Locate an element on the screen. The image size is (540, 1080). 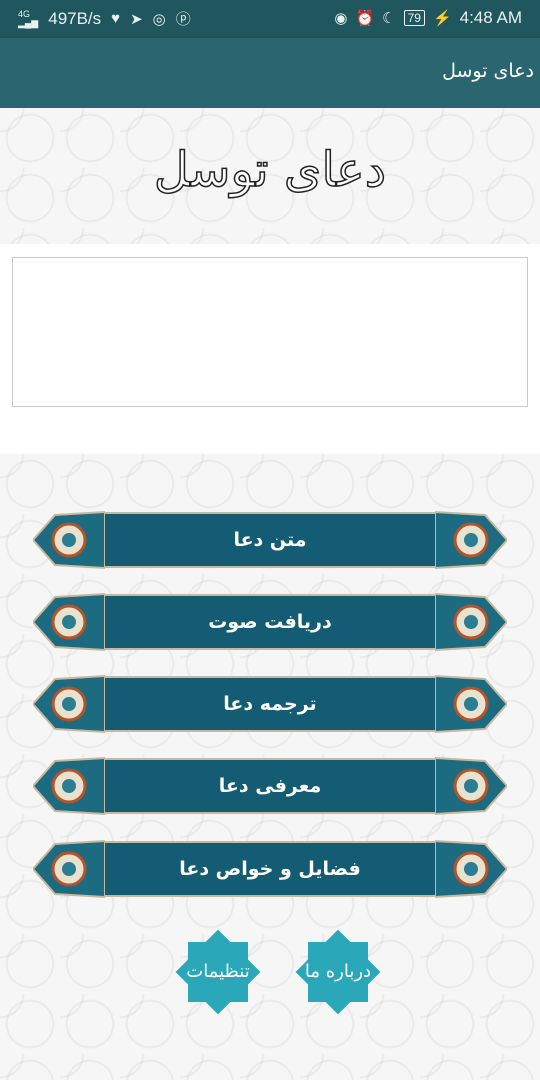
settings-button: تنظیمات is located at coordinates (218, 972).